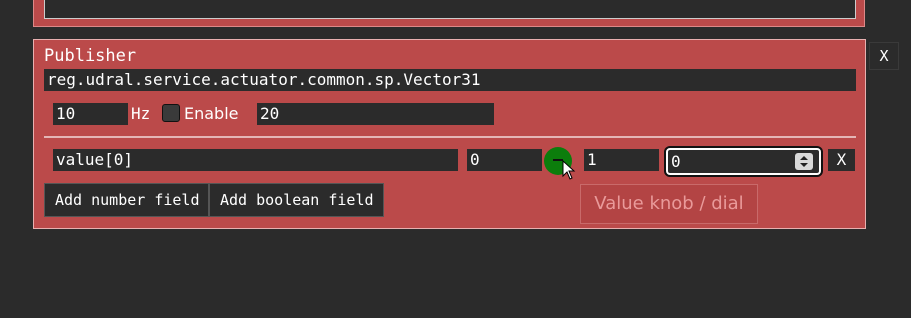  What do you see at coordinates (841, 160) in the screenshot?
I see `remove-field-button: X` at bounding box center [841, 160].